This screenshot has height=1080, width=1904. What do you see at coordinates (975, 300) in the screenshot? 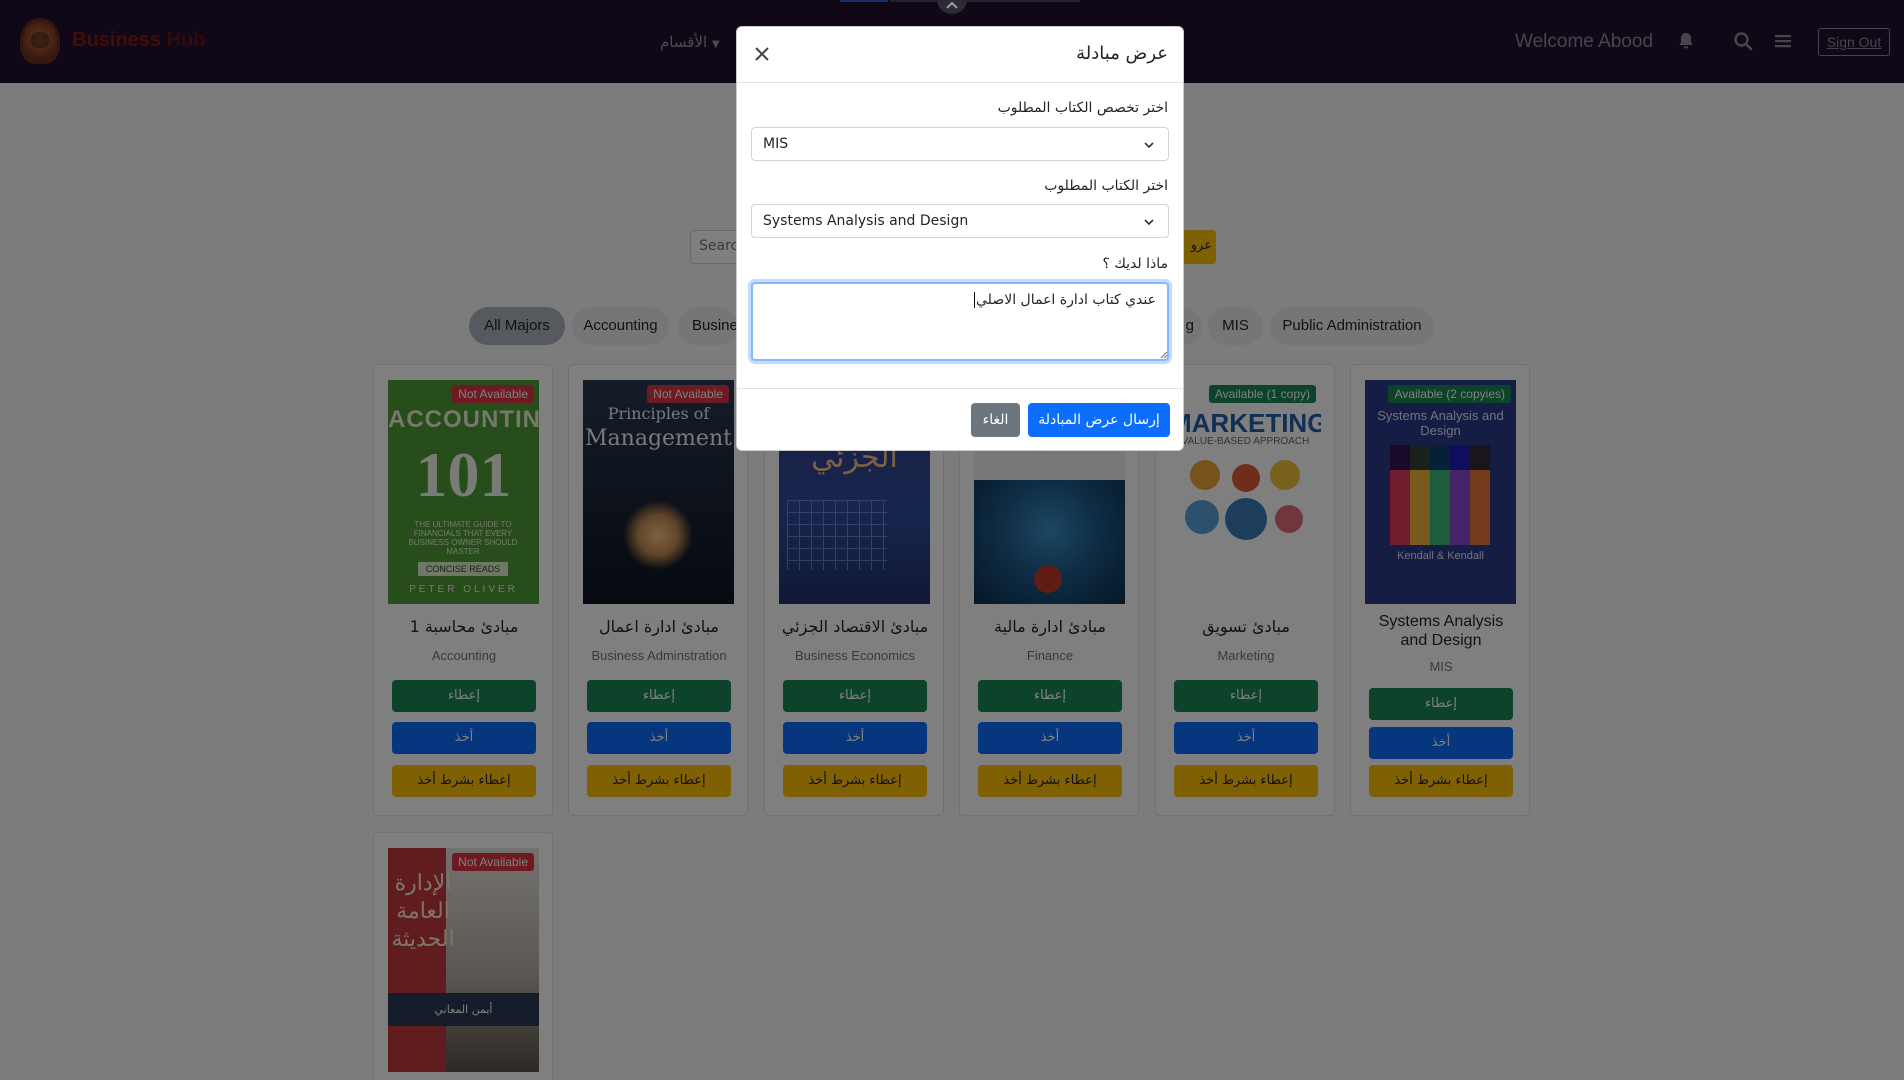
I see `text-cursor` at bounding box center [975, 300].